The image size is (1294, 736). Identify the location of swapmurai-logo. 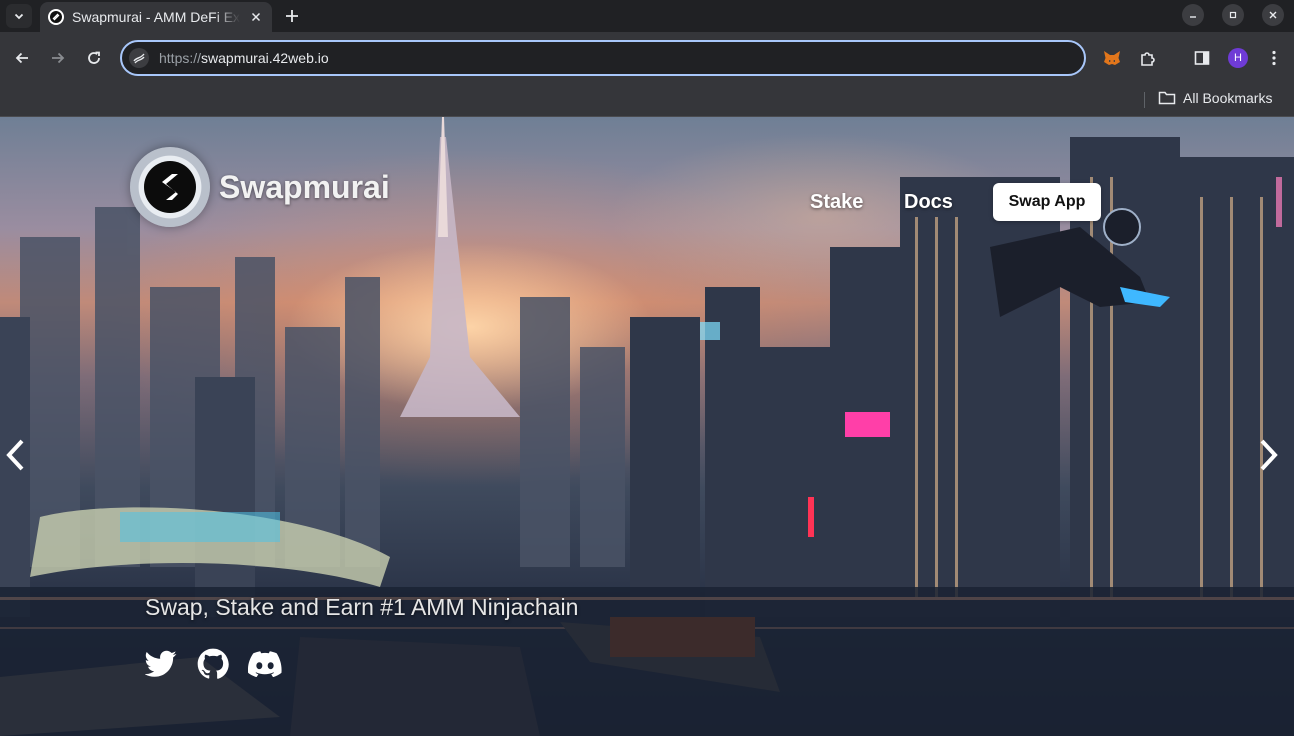
(170, 187).